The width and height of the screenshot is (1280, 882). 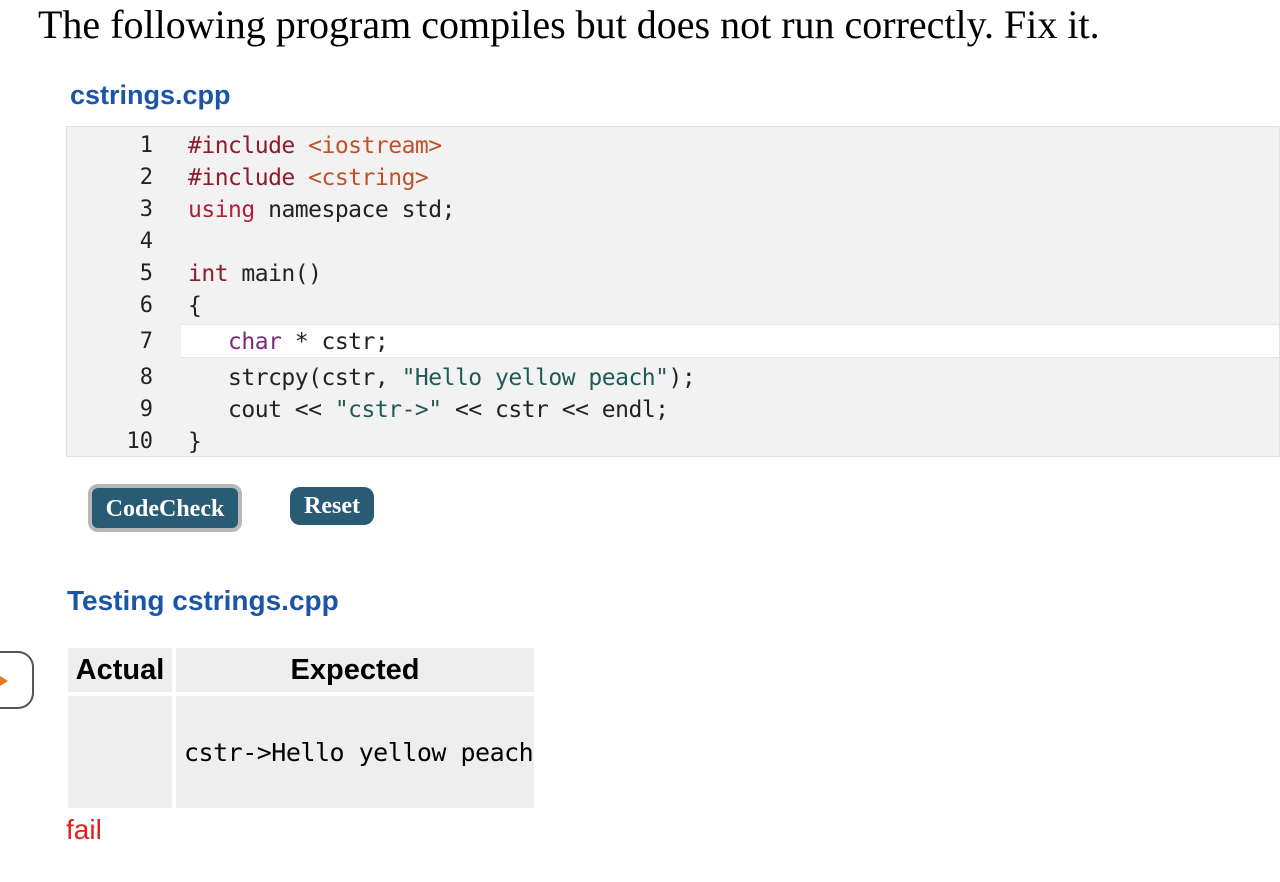 I want to click on line-number: 8, so click(x=146, y=377).